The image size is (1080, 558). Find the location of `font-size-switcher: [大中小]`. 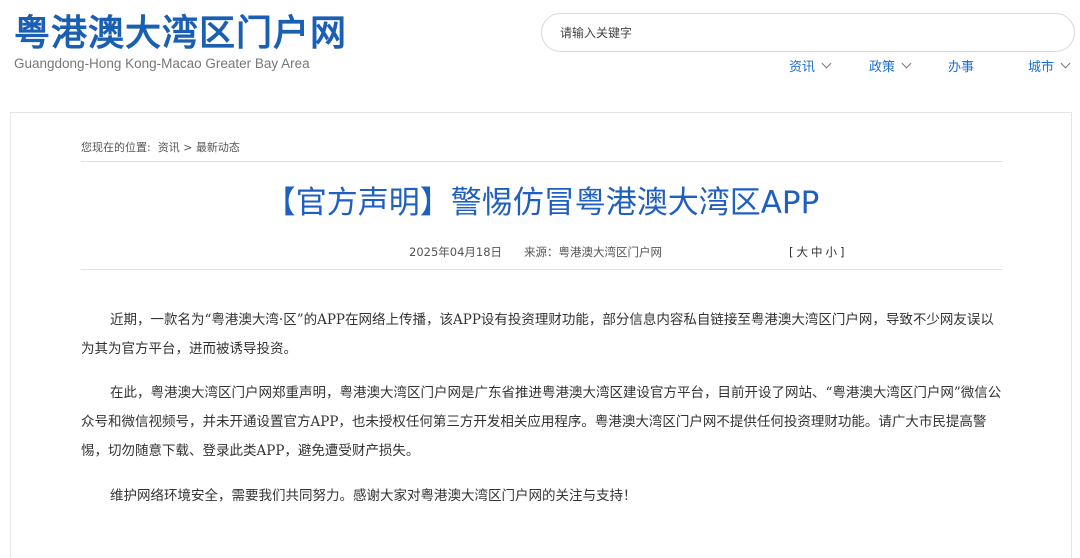

font-size-switcher: [大中小] is located at coordinates (818, 252).